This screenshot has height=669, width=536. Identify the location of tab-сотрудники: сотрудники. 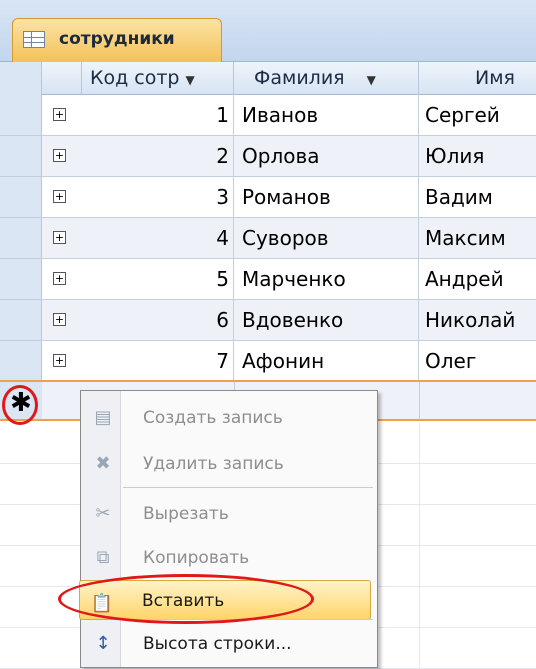
(117, 40).